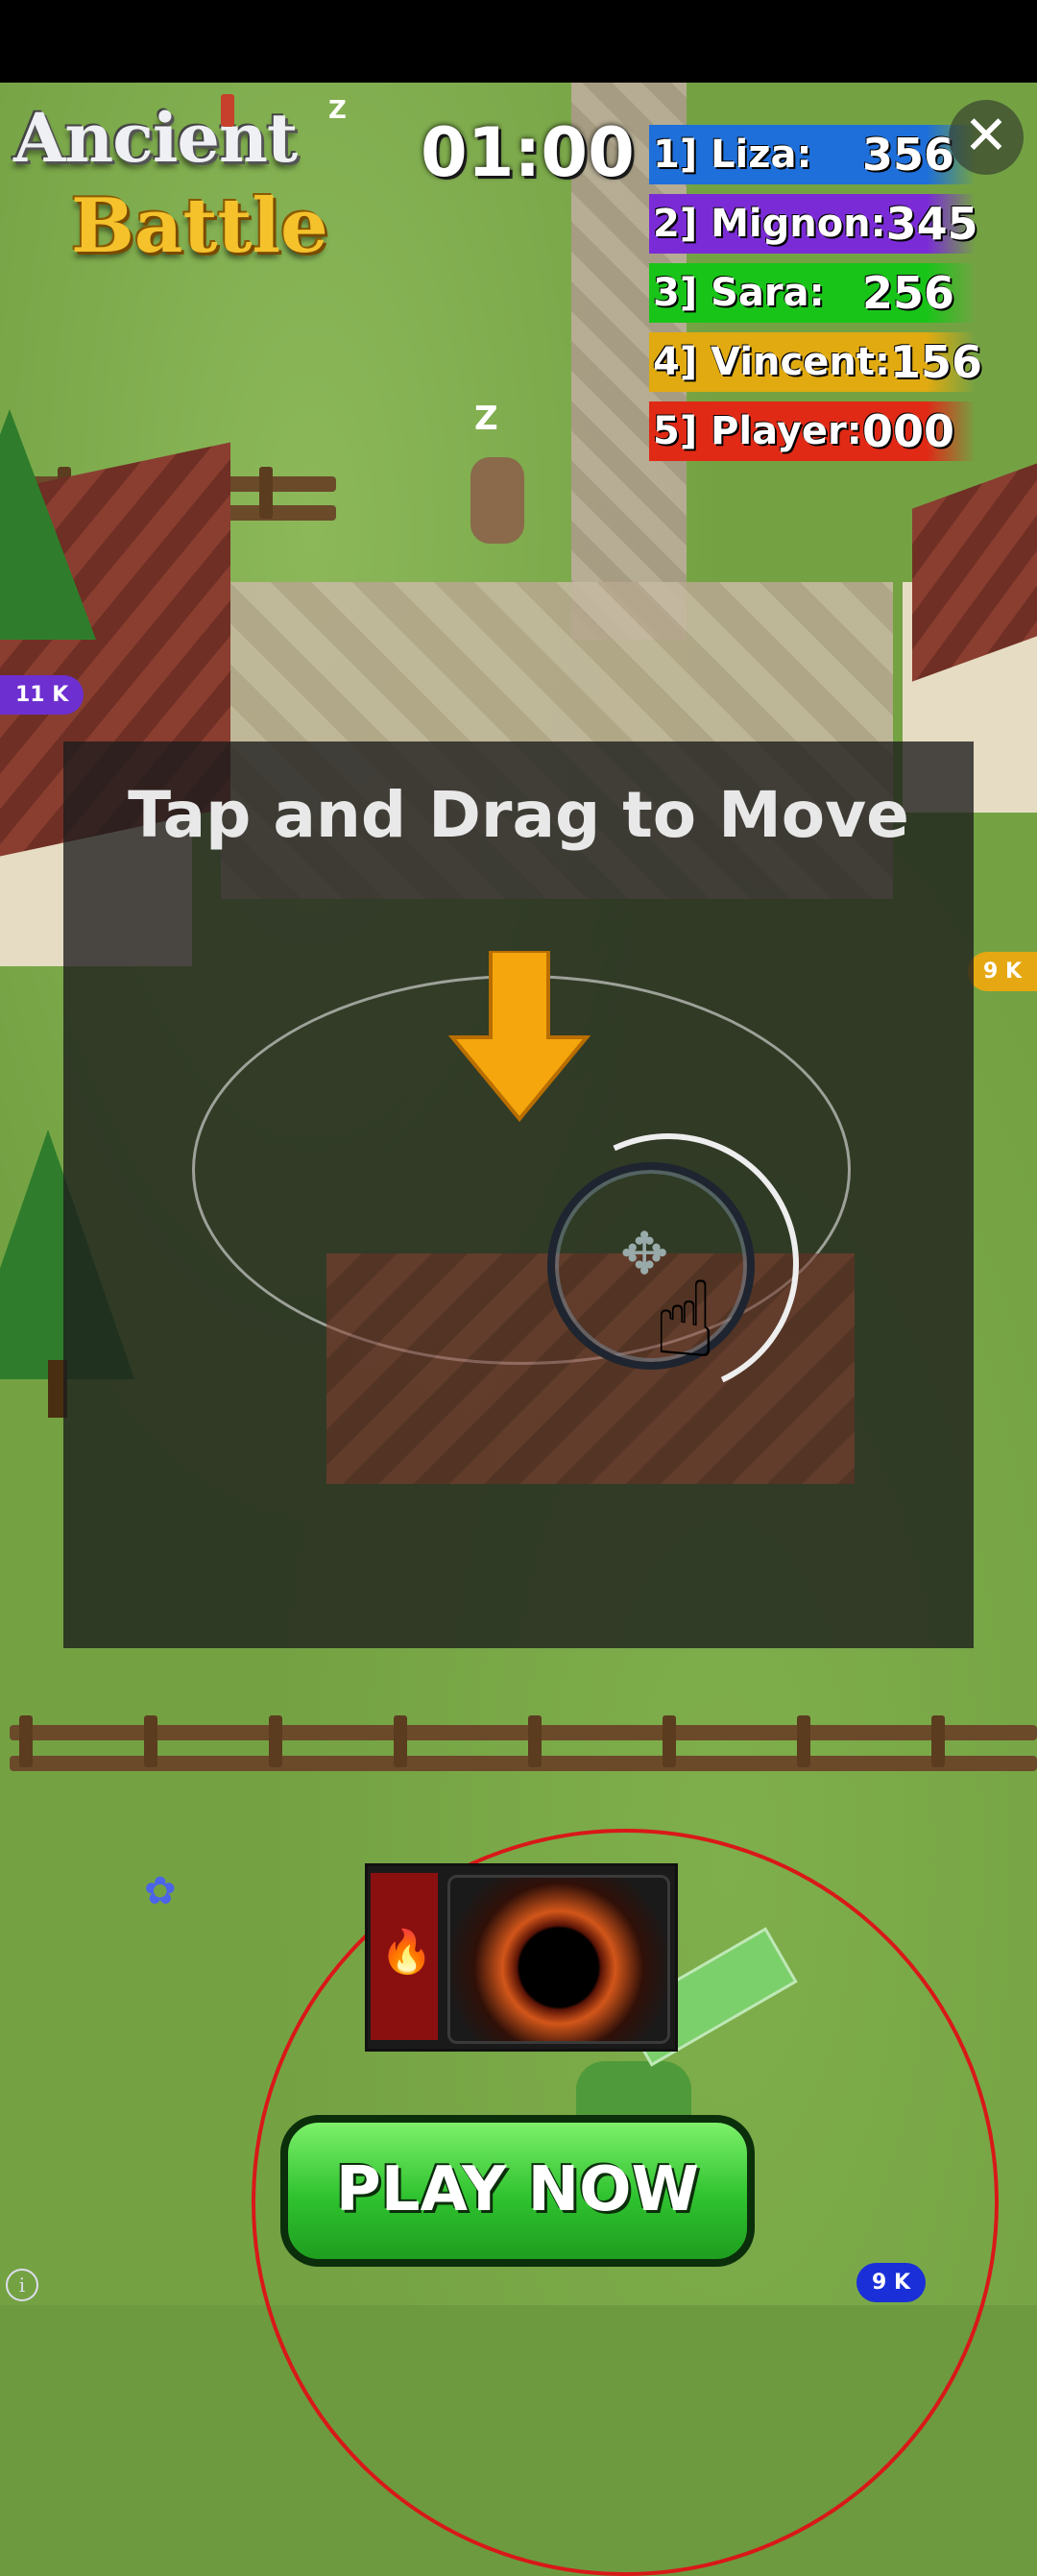 The height and width of the screenshot is (2576, 1037). Describe the element at coordinates (517, 2191) in the screenshot. I see `play-now-button: PLAY NOW` at that location.